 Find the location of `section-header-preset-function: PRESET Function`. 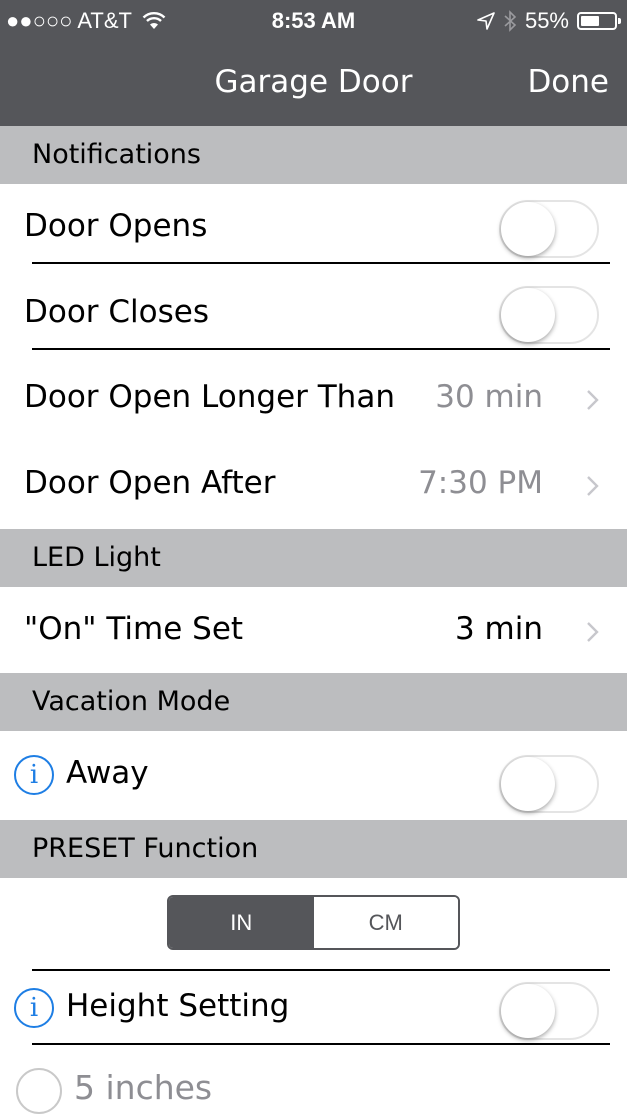

section-header-preset-function: PRESET Function is located at coordinates (313, 849).